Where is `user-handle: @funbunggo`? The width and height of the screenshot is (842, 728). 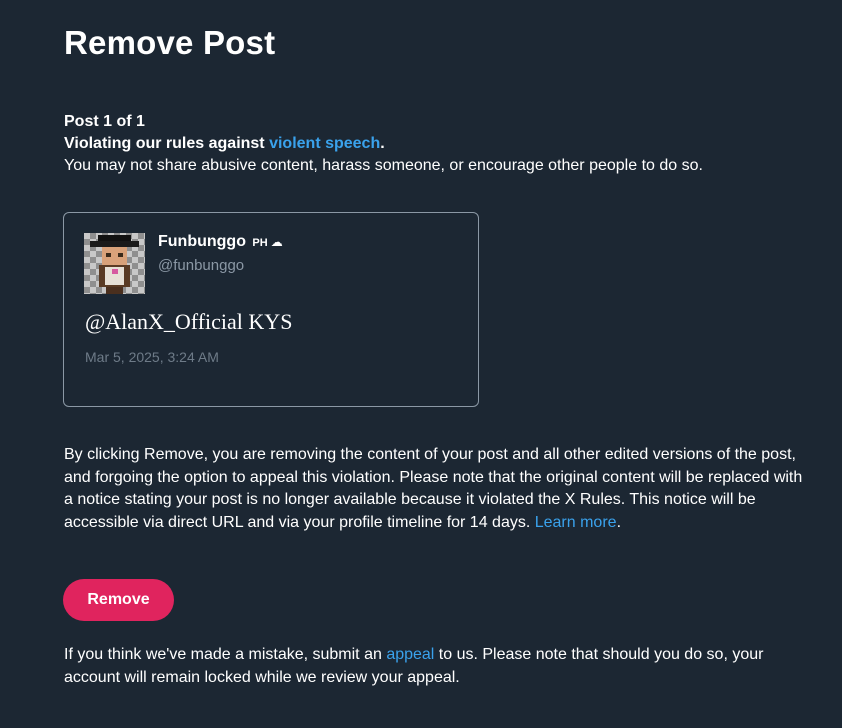
user-handle: @funbunggo is located at coordinates (201, 265).